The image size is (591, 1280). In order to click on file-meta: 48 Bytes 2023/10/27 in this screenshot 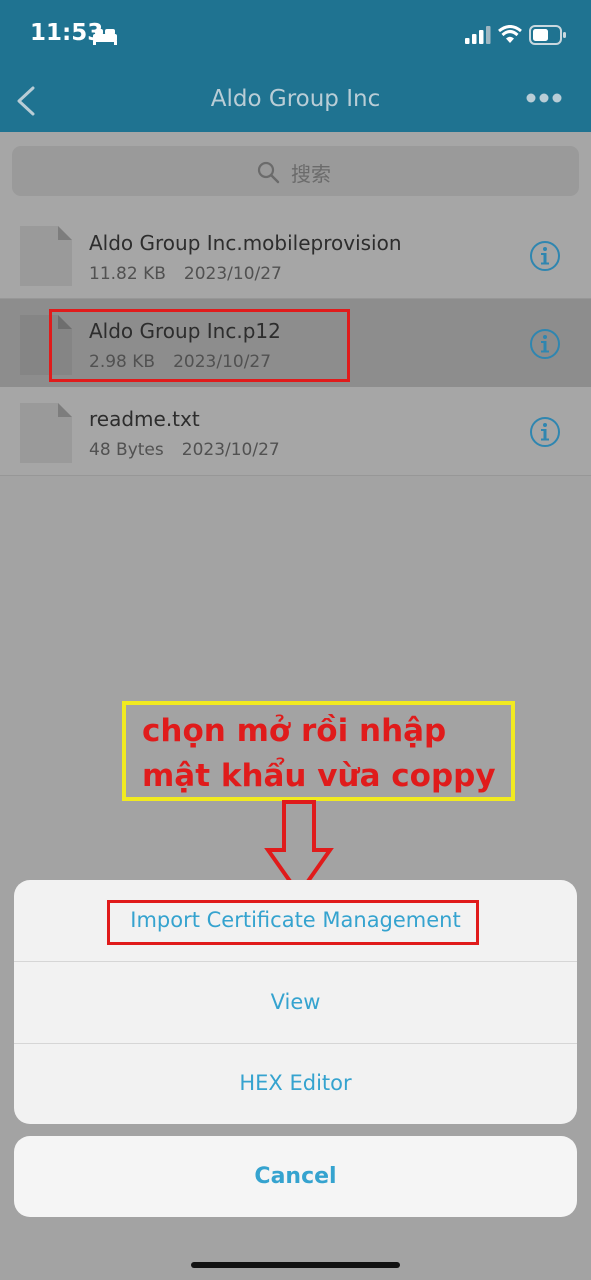, I will do `click(193, 450)`.